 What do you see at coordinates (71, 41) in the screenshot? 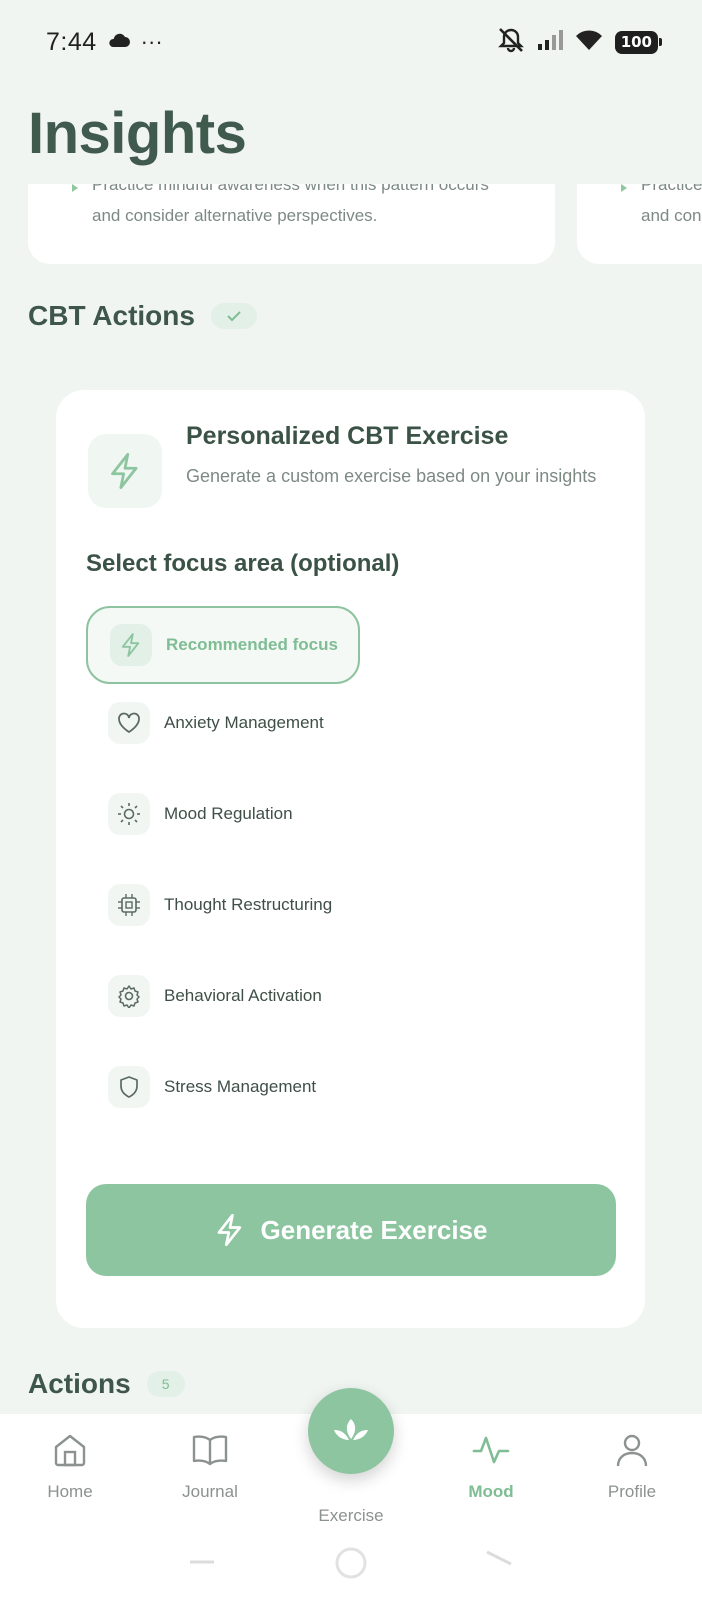
I see `status-time: 7:44` at bounding box center [71, 41].